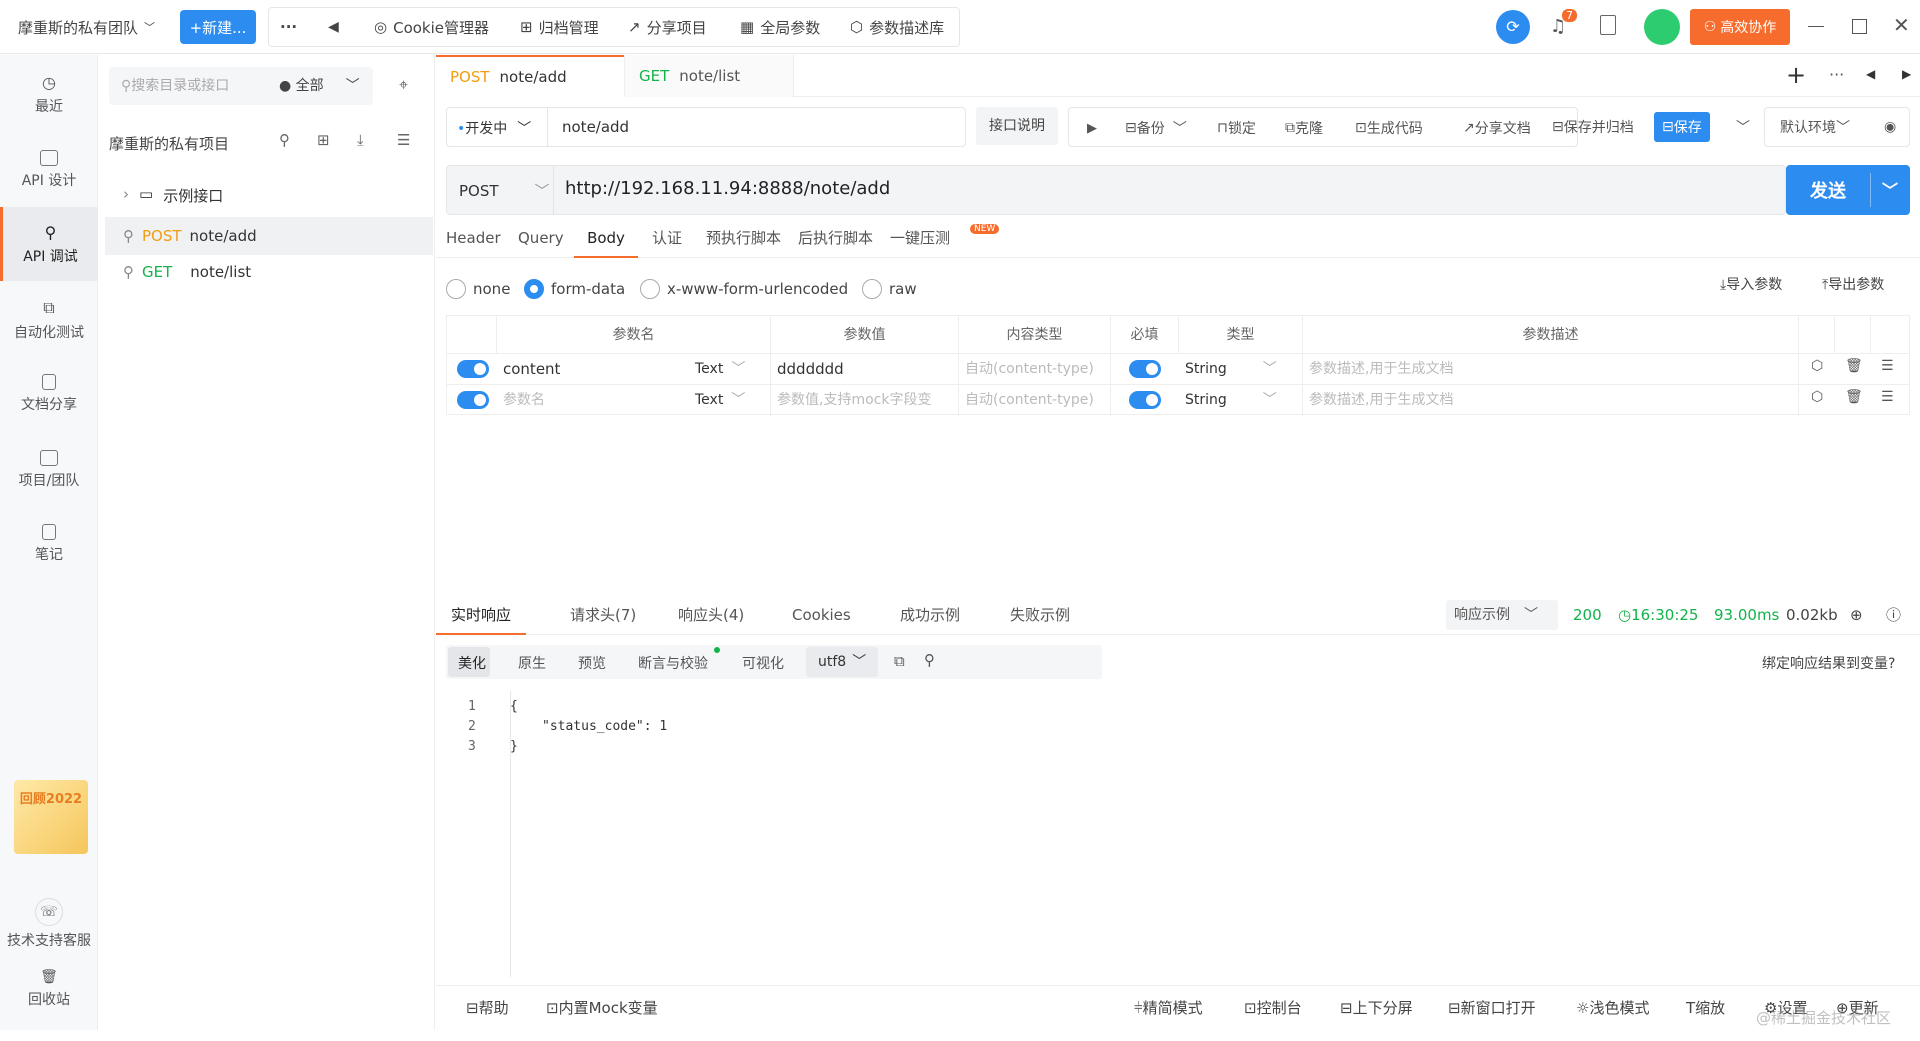  What do you see at coordinates (49, 244) in the screenshot?
I see `sidebar-item-api-debug: ⚲ API 调试` at bounding box center [49, 244].